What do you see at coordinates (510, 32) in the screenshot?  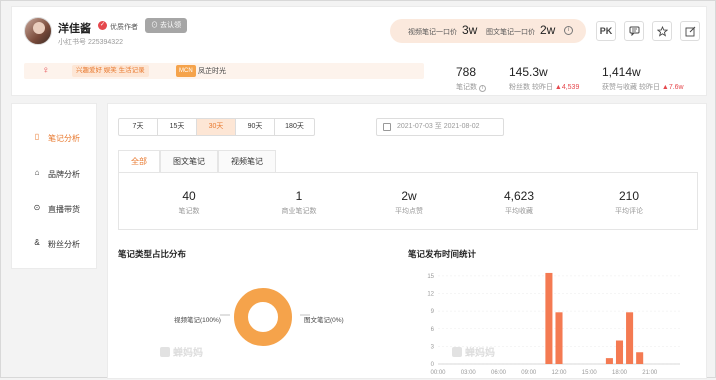 I see `image-price-label: 图文笔记一口价` at bounding box center [510, 32].